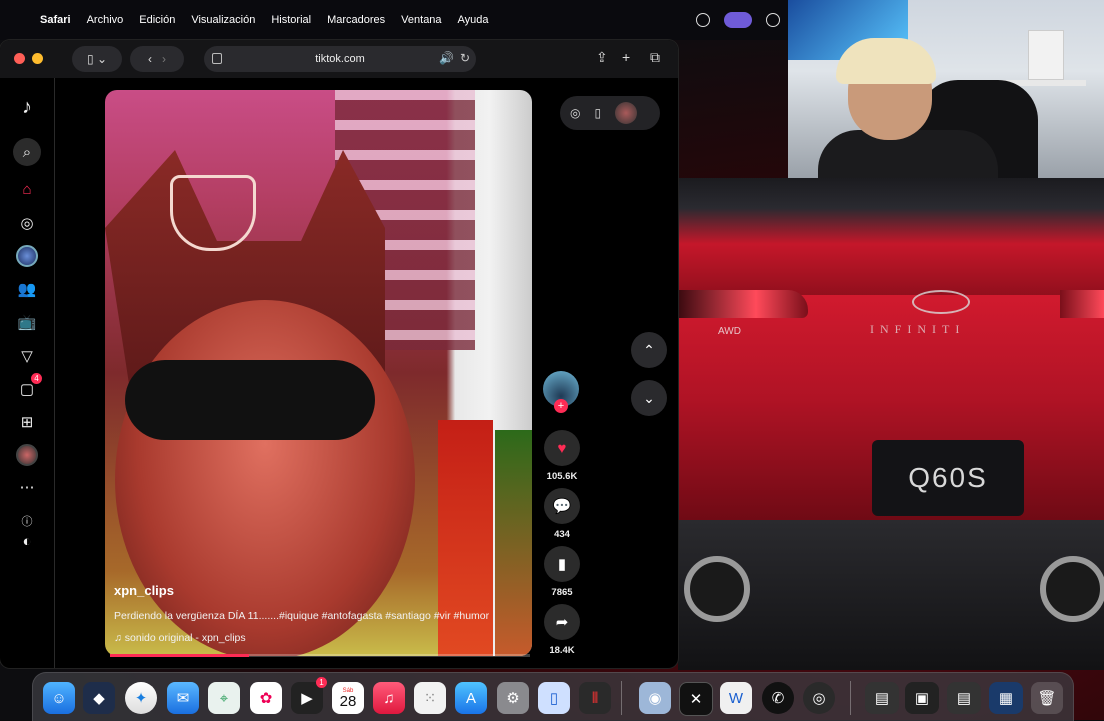 The image size is (1104, 721). I want to click on search-icon: ⌕, so click(27, 152).